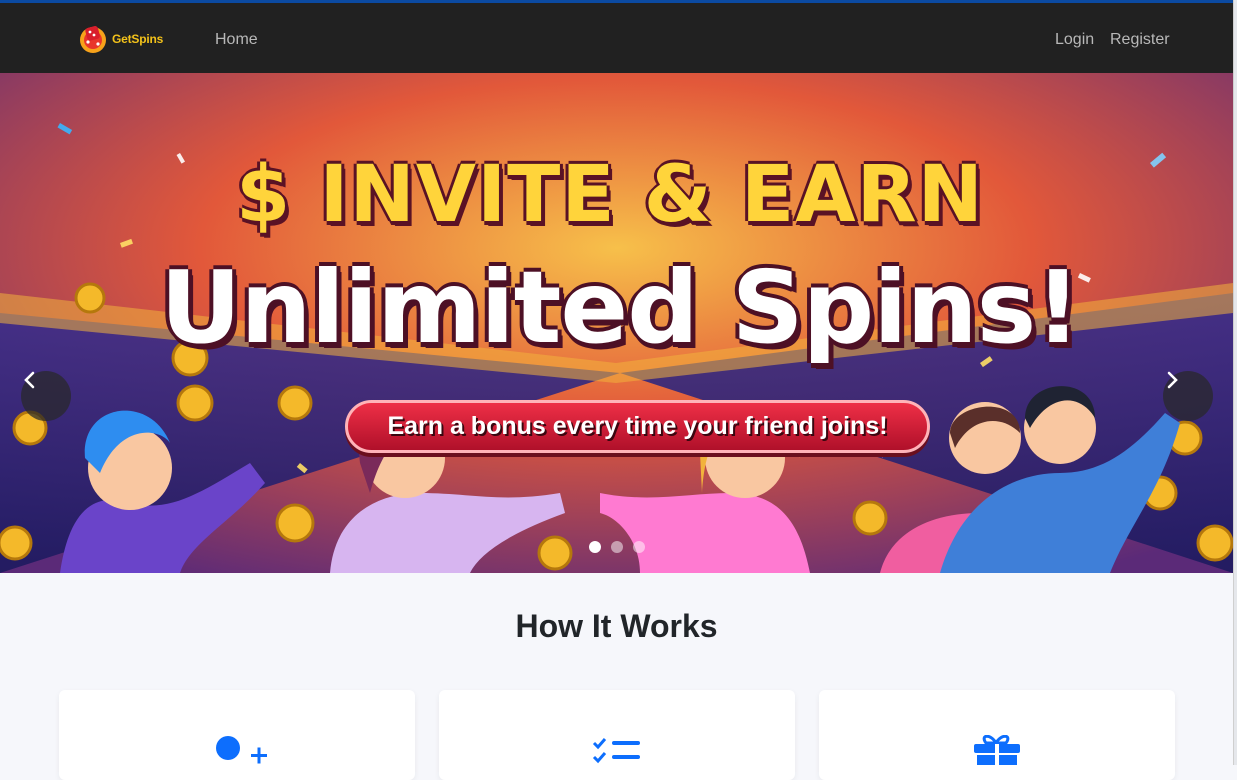  What do you see at coordinates (616, 38) in the screenshot?
I see `navbar: GetSpins Home Login Register` at bounding box center [616, 38].